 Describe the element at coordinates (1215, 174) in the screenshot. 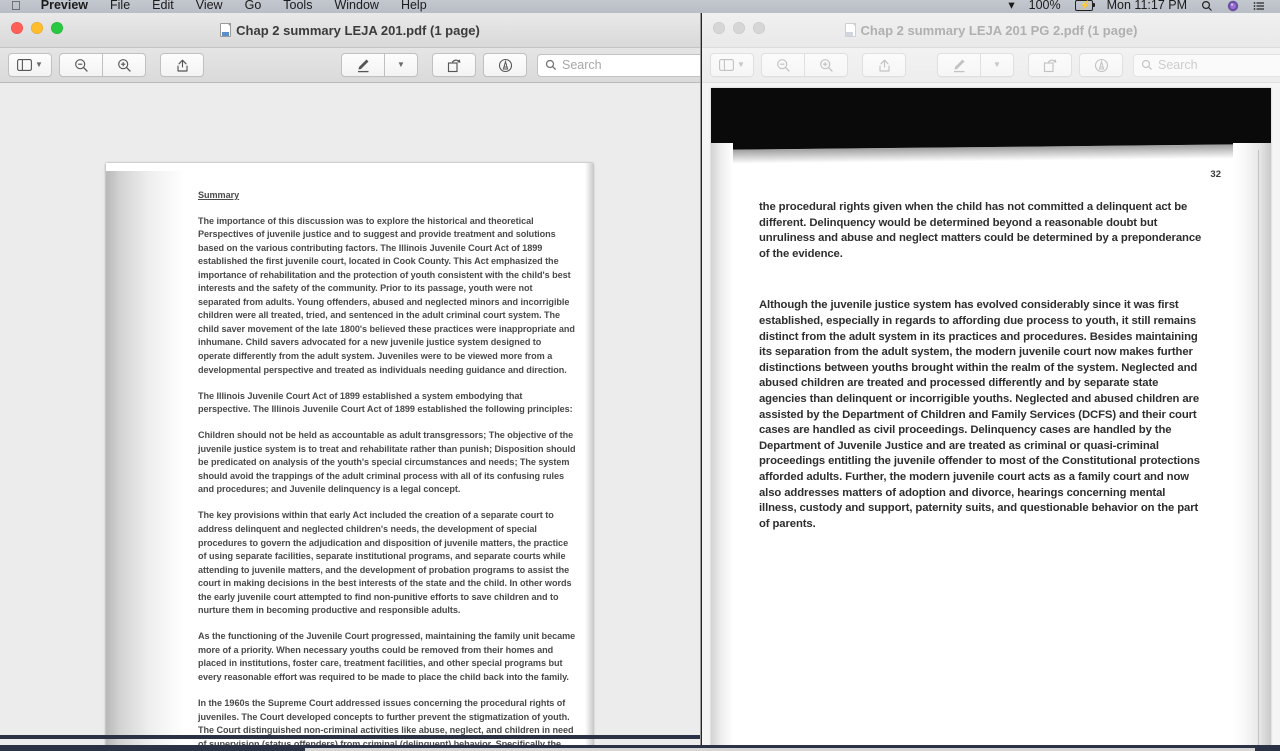

I see `page-number: 32` at that location.